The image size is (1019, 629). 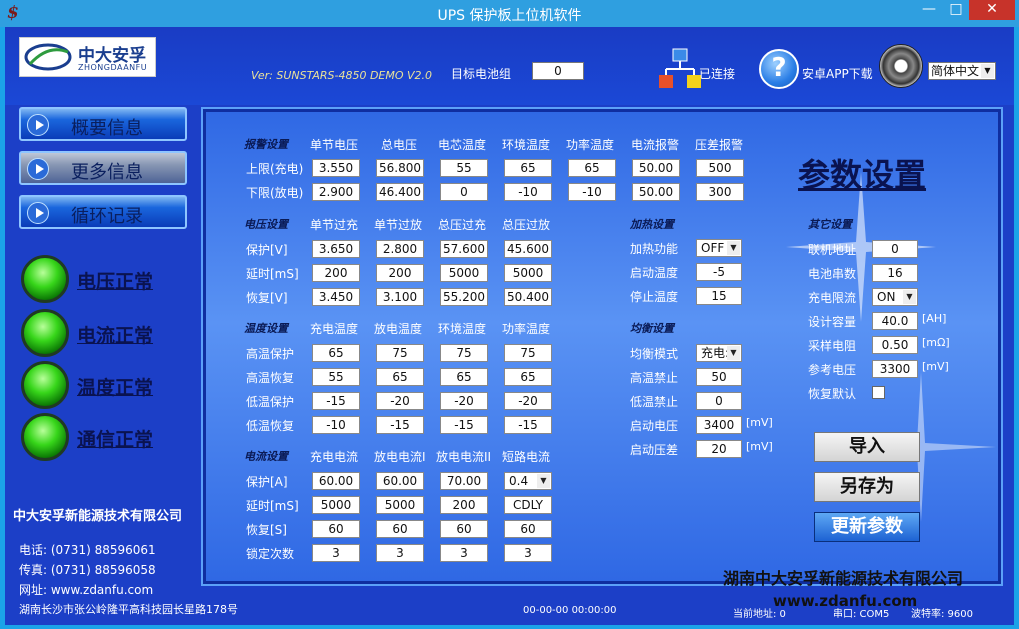 What do you see at coordinates (779, 69) in the screenshot?
I see `help-icon: ?` at bounding box center [779, 69].